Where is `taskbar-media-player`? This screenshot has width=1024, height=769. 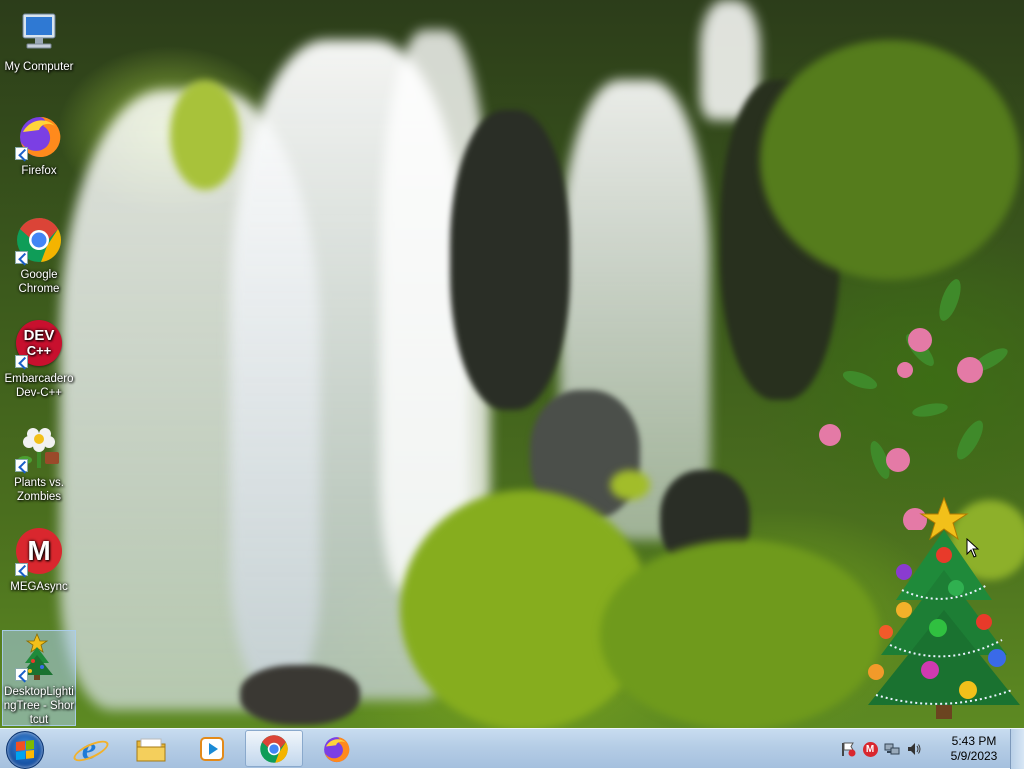
taskbar-media-player is located at coordinates (212, 748).